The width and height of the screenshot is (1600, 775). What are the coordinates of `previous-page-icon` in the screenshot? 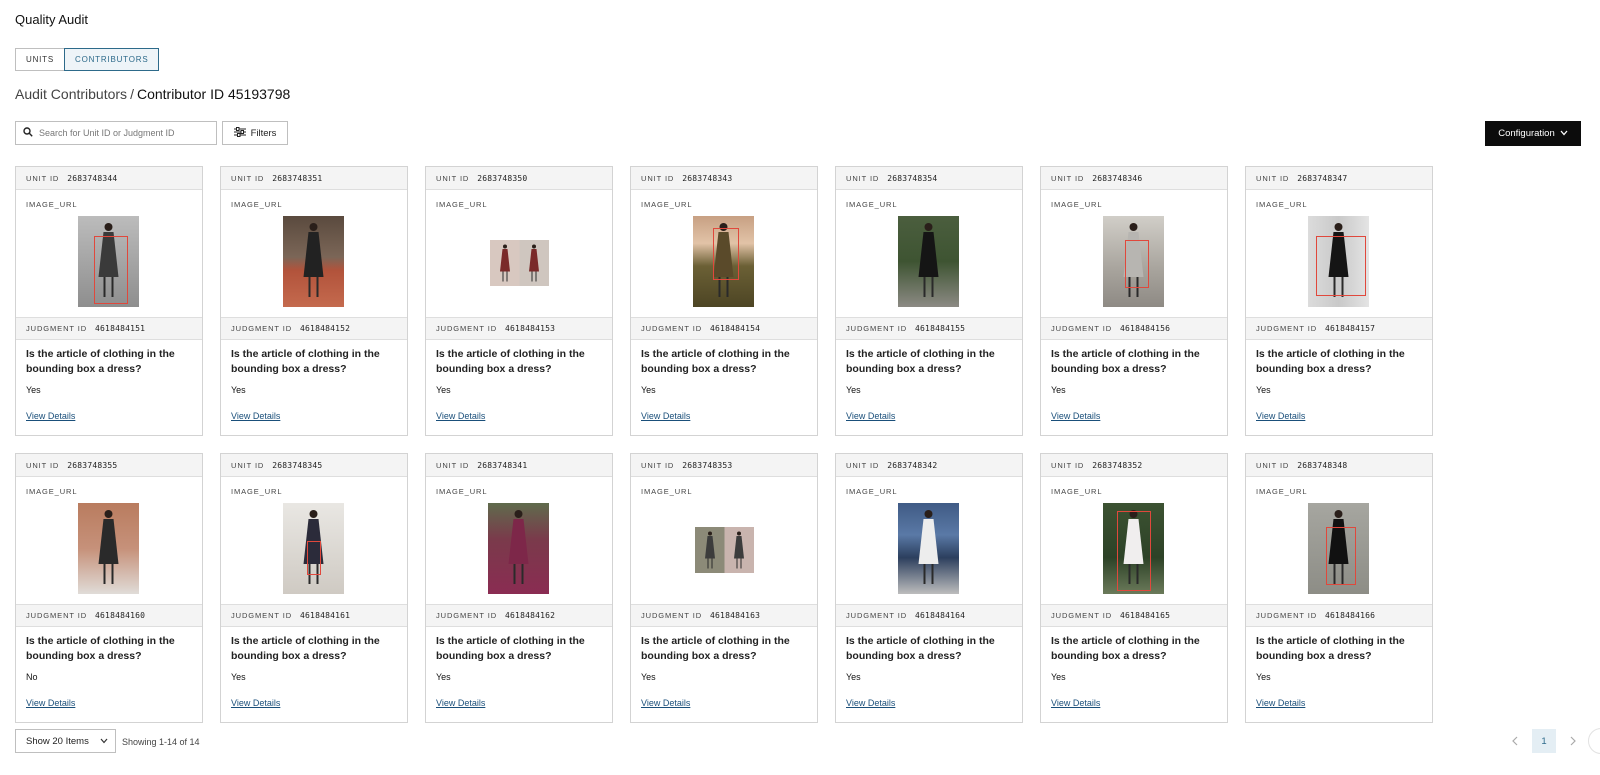 It's located at (1515, 741).